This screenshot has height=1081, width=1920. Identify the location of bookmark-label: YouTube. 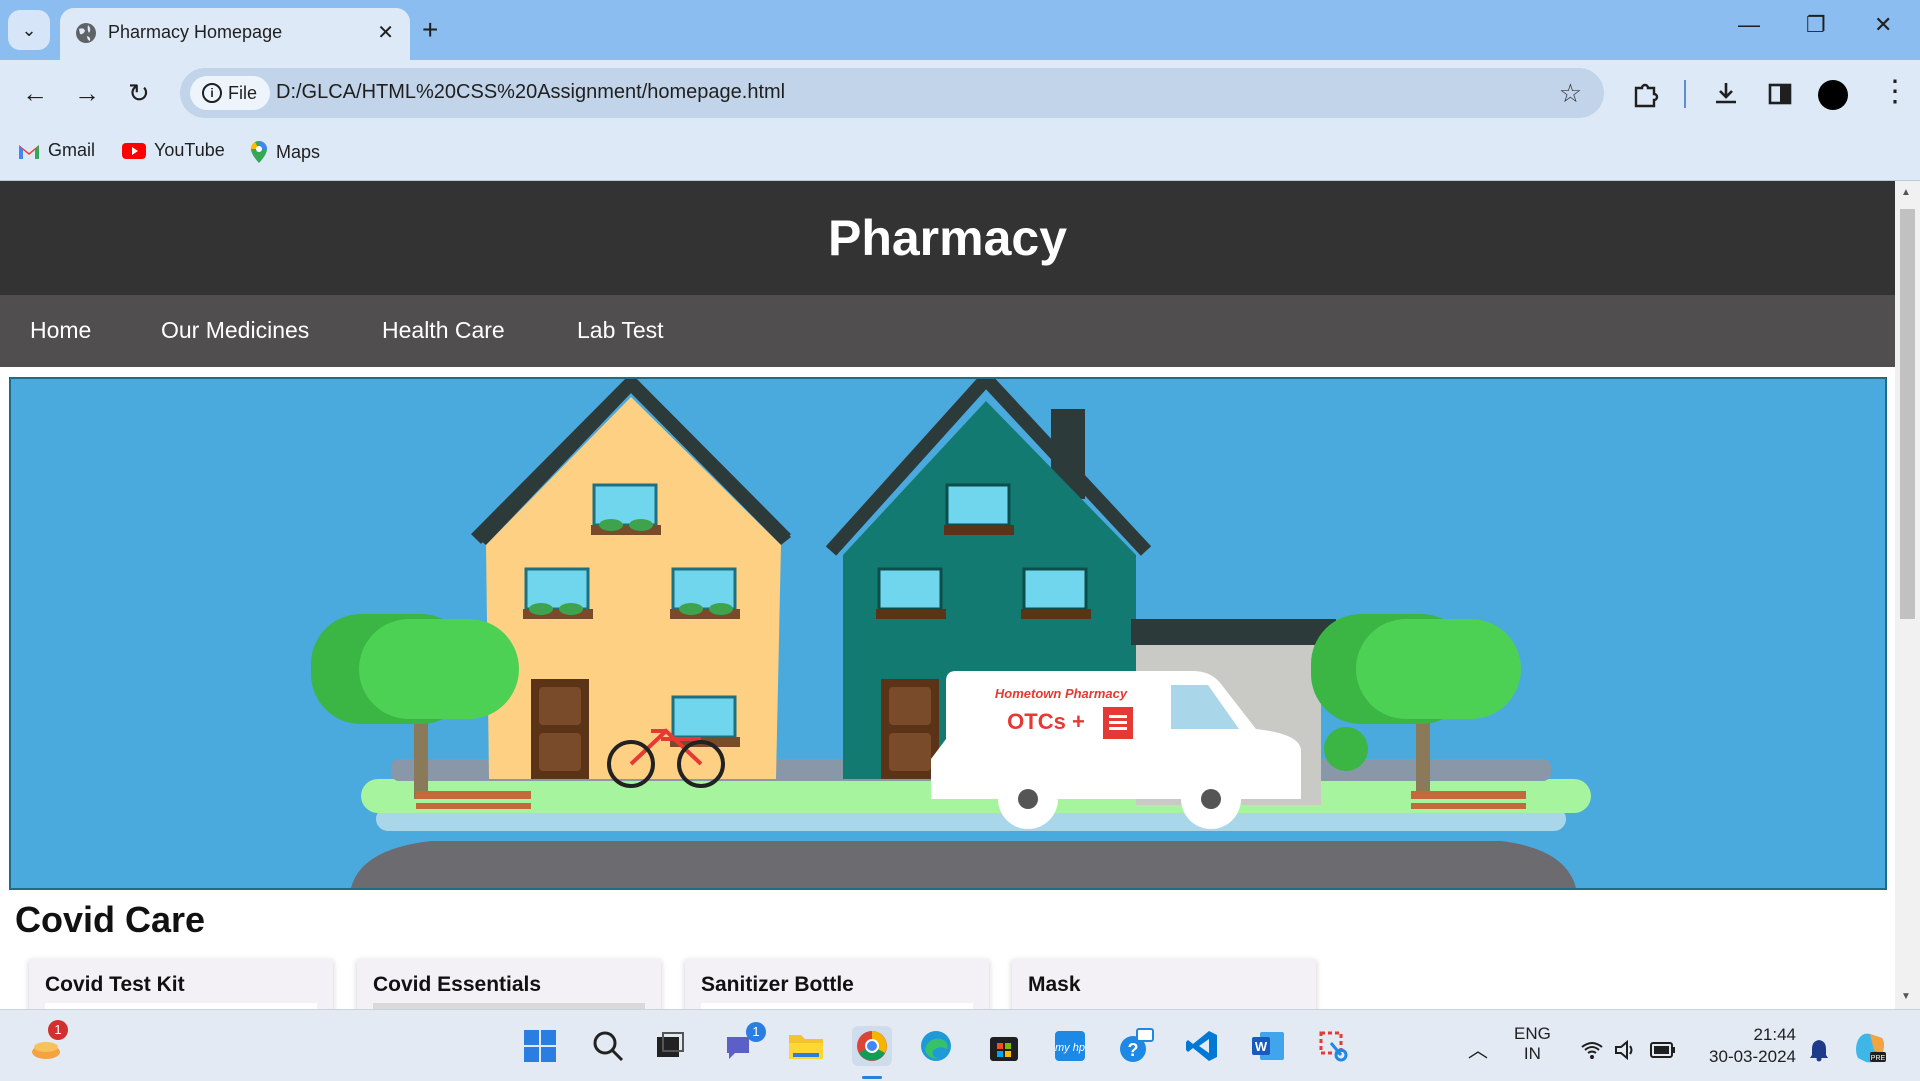
(189, 150).